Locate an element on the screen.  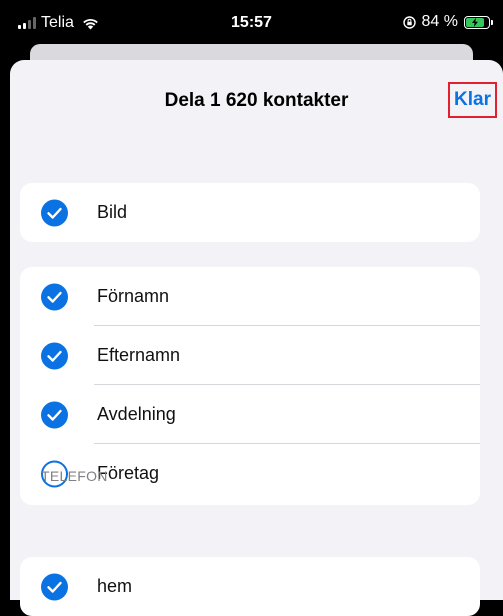
field-label: Avdelning is located at coordinates (136, 414).